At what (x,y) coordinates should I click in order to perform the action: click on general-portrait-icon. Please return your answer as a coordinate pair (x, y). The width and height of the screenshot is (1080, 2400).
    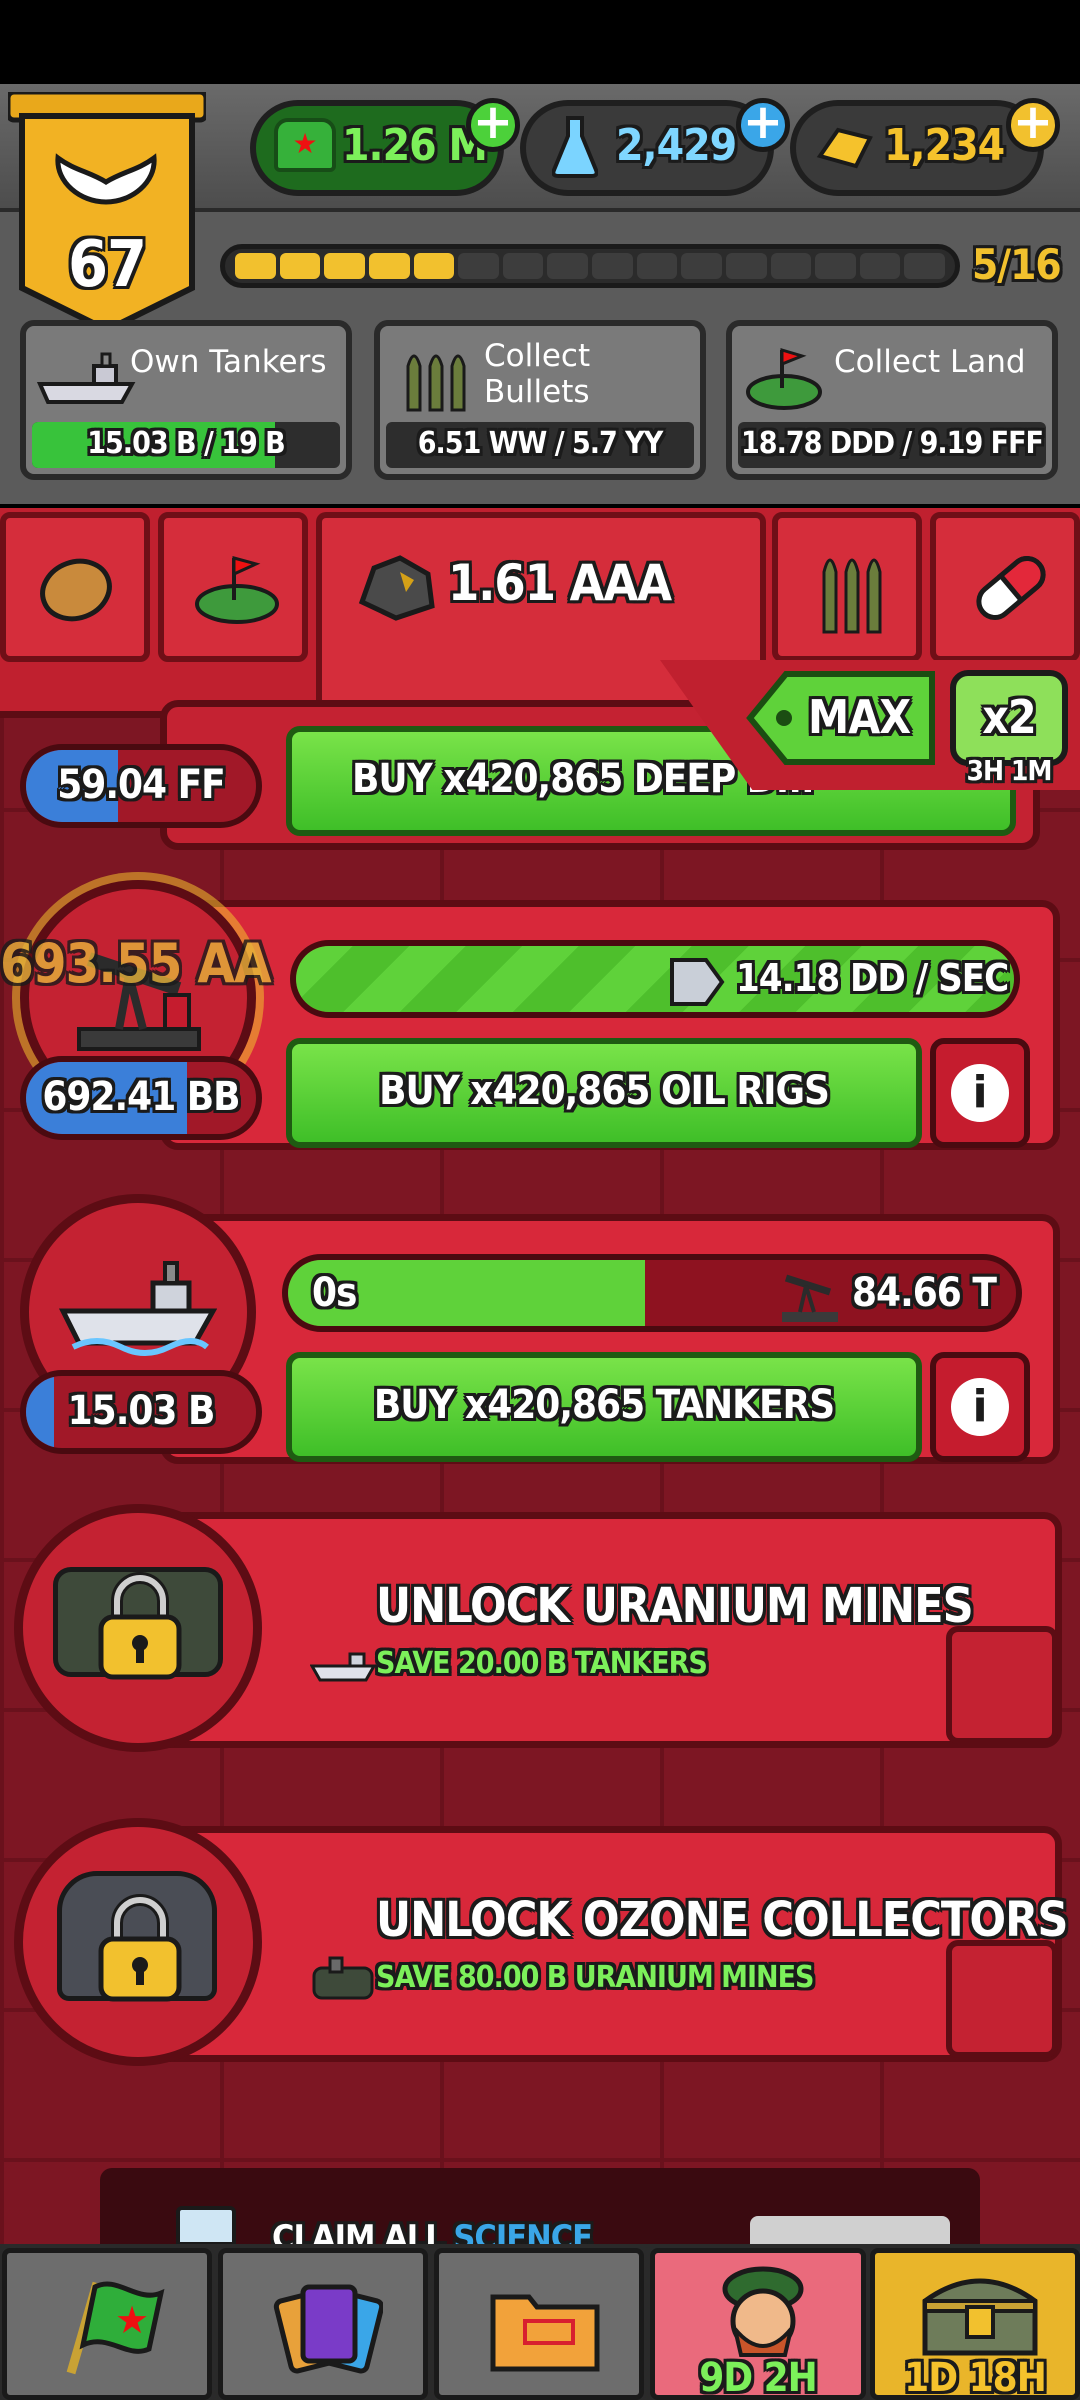
    Looking at the image, I should click on (763, 2311).